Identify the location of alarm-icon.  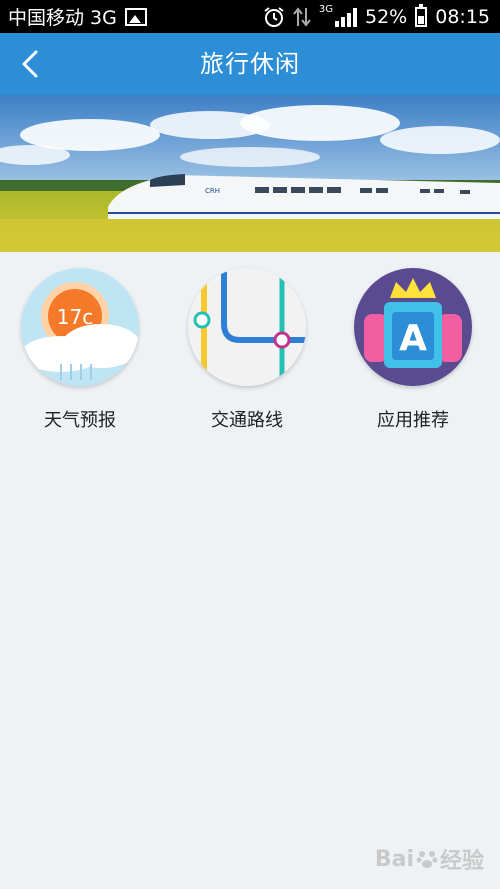
(274, 16).